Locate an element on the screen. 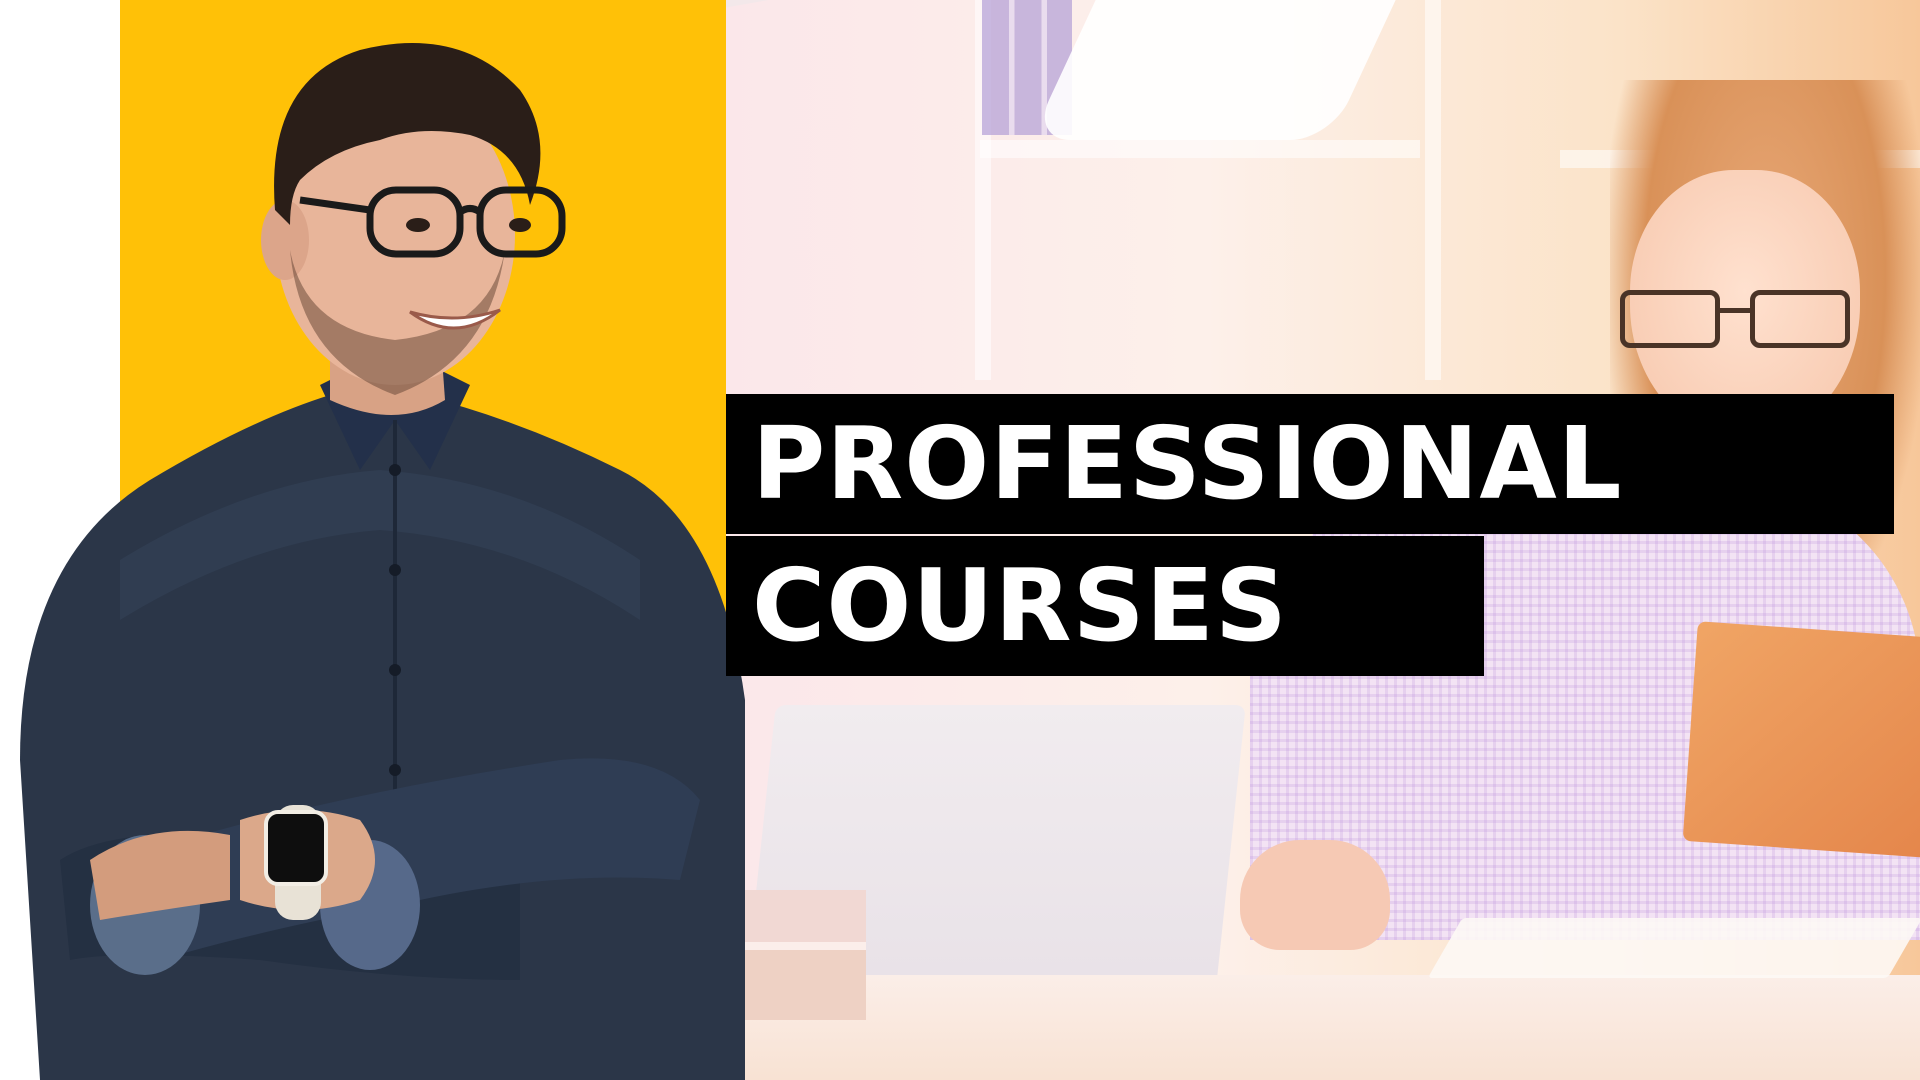  headline-line-2: COURSES is located at coordinates (1105, 606).